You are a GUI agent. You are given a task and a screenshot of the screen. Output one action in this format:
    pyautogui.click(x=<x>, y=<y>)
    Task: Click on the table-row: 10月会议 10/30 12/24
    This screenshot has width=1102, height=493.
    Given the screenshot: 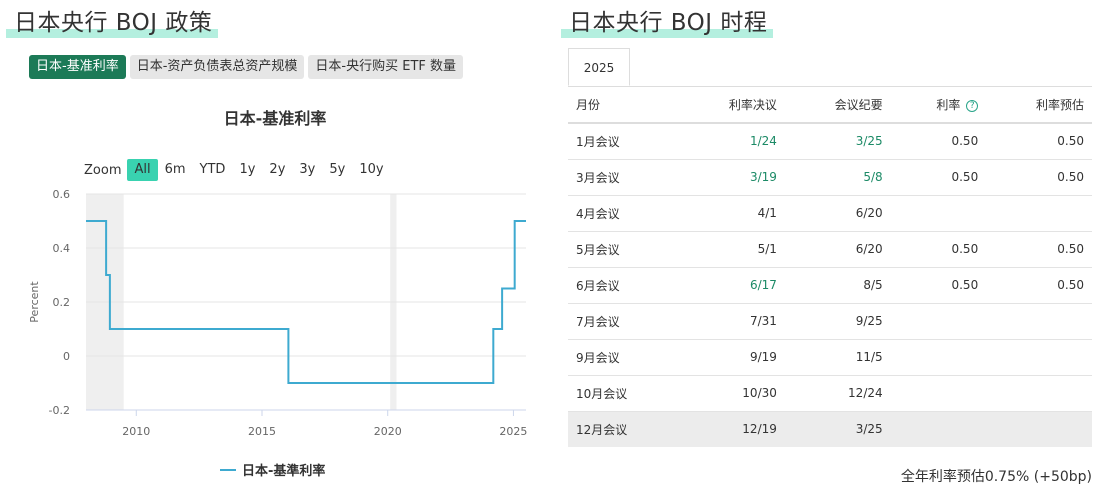 What is the action you would take?
    pyautogui.click(x=830, y=393)
    